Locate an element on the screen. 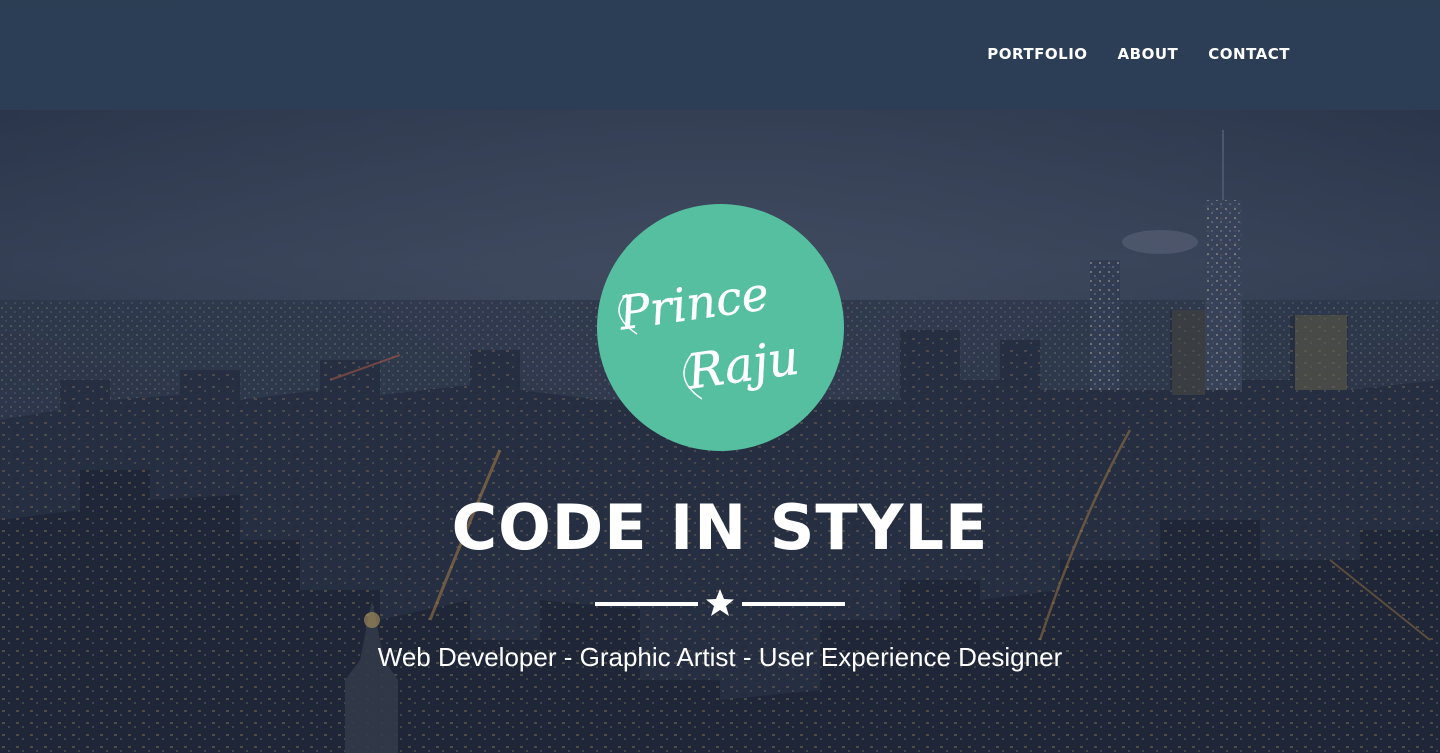  logo-line2: Raju is located at coordinates (742, 365).